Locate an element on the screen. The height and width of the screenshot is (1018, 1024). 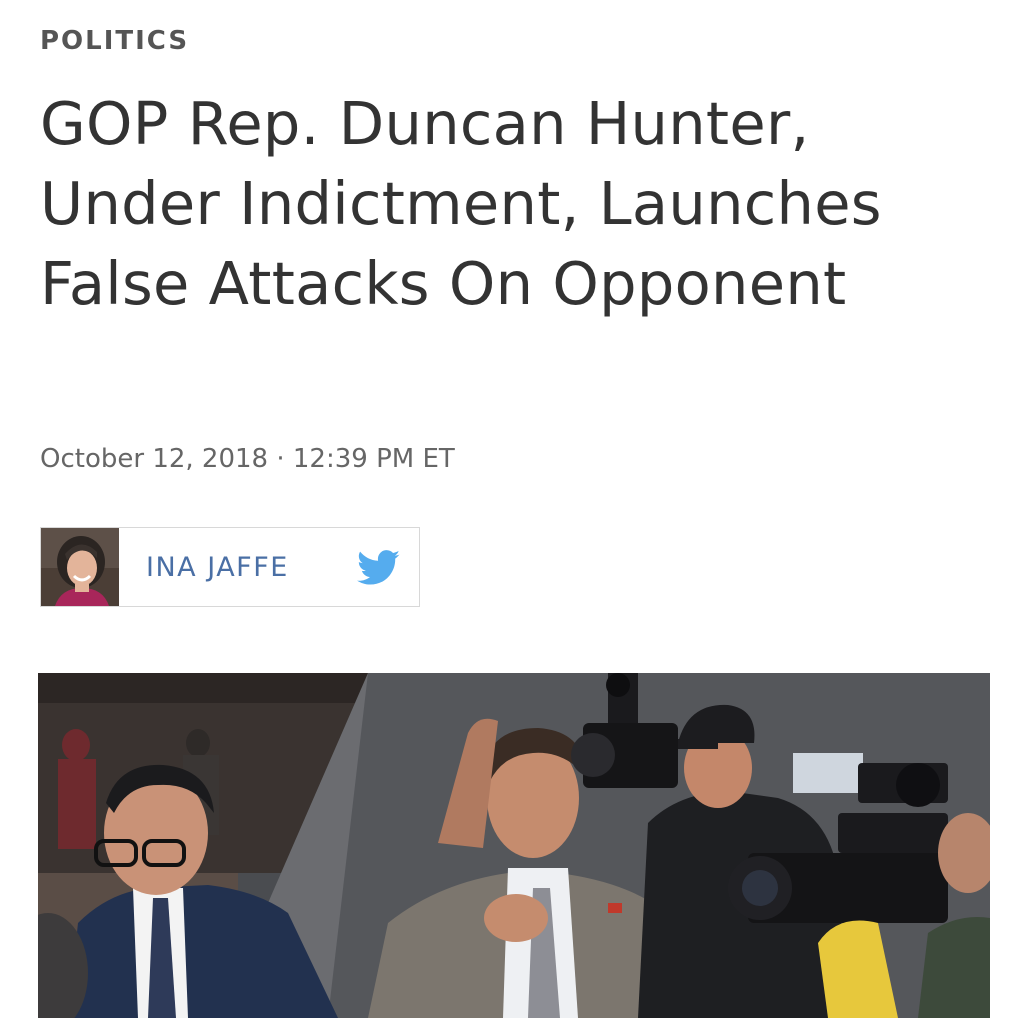
dateline: October 12, 2018 · 12:39 PM ET is located at coordinates (247, 459).